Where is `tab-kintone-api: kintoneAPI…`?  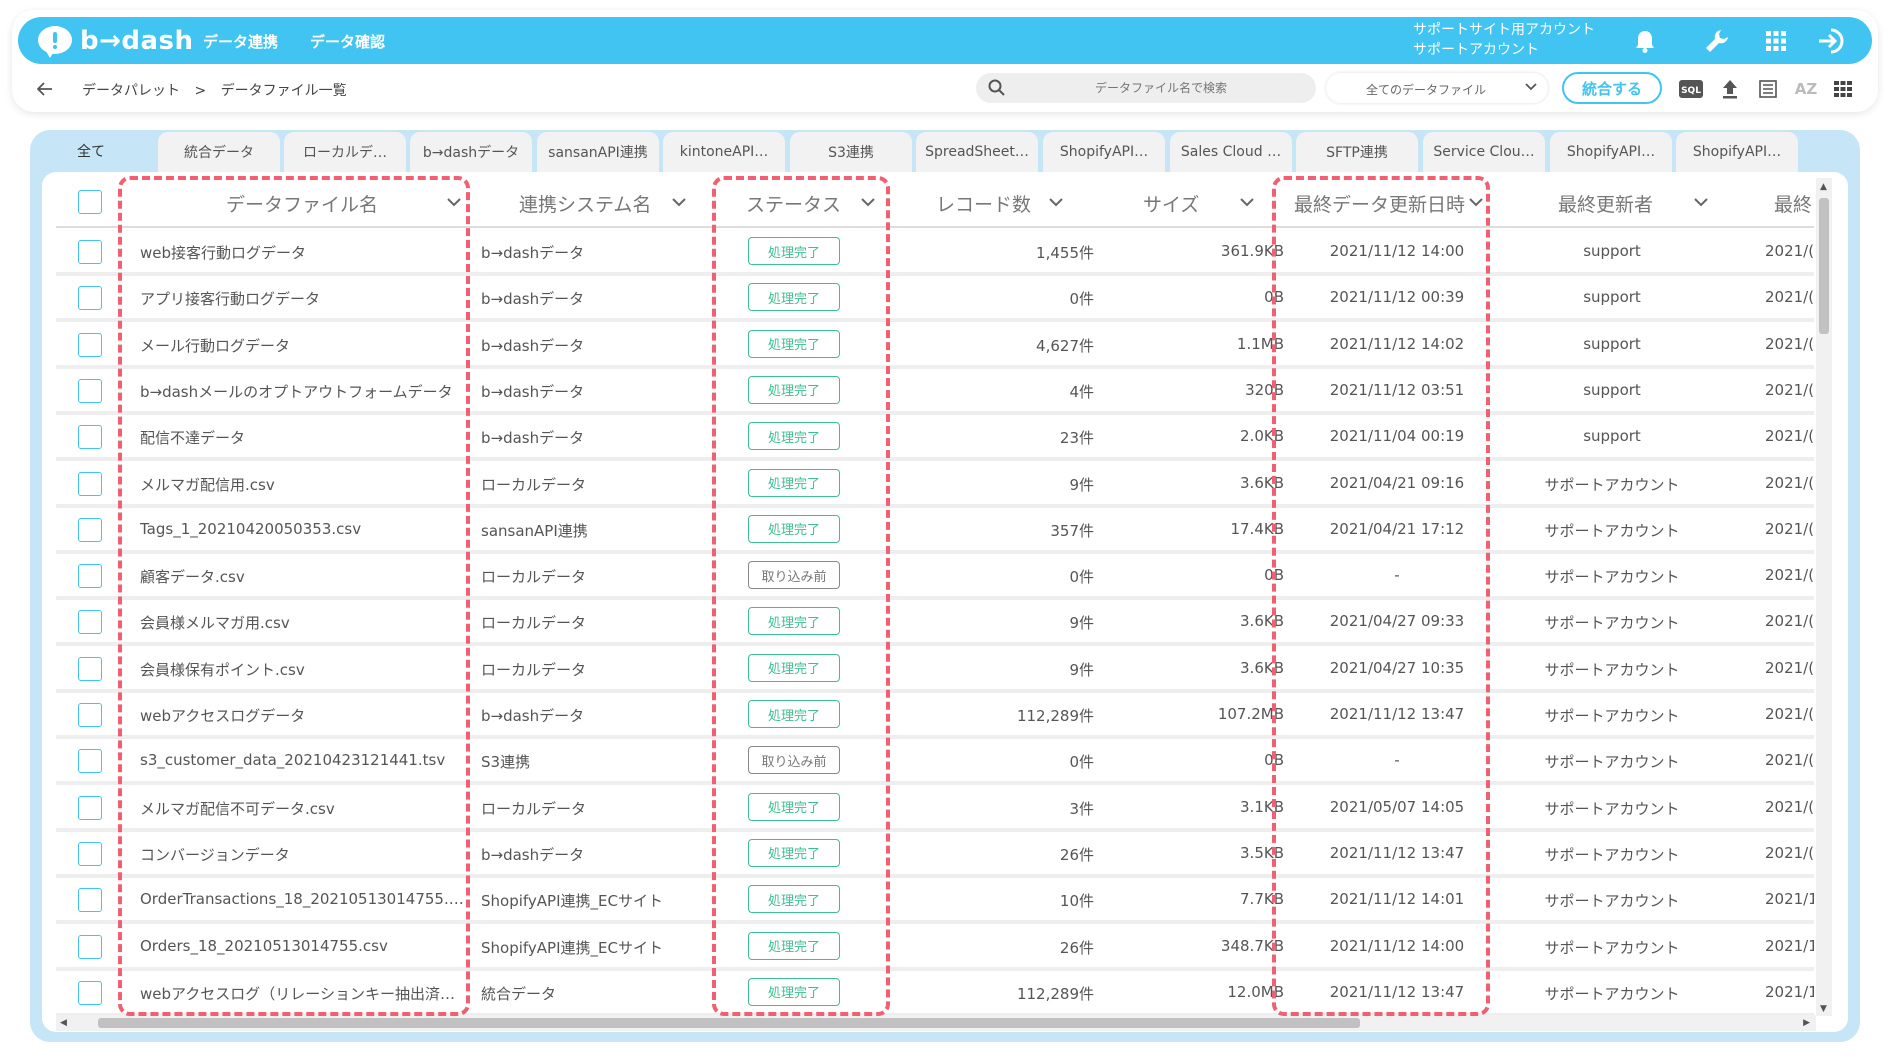
tab-kintone-api: kintoneAPI… is located at coordinates (724, 152).